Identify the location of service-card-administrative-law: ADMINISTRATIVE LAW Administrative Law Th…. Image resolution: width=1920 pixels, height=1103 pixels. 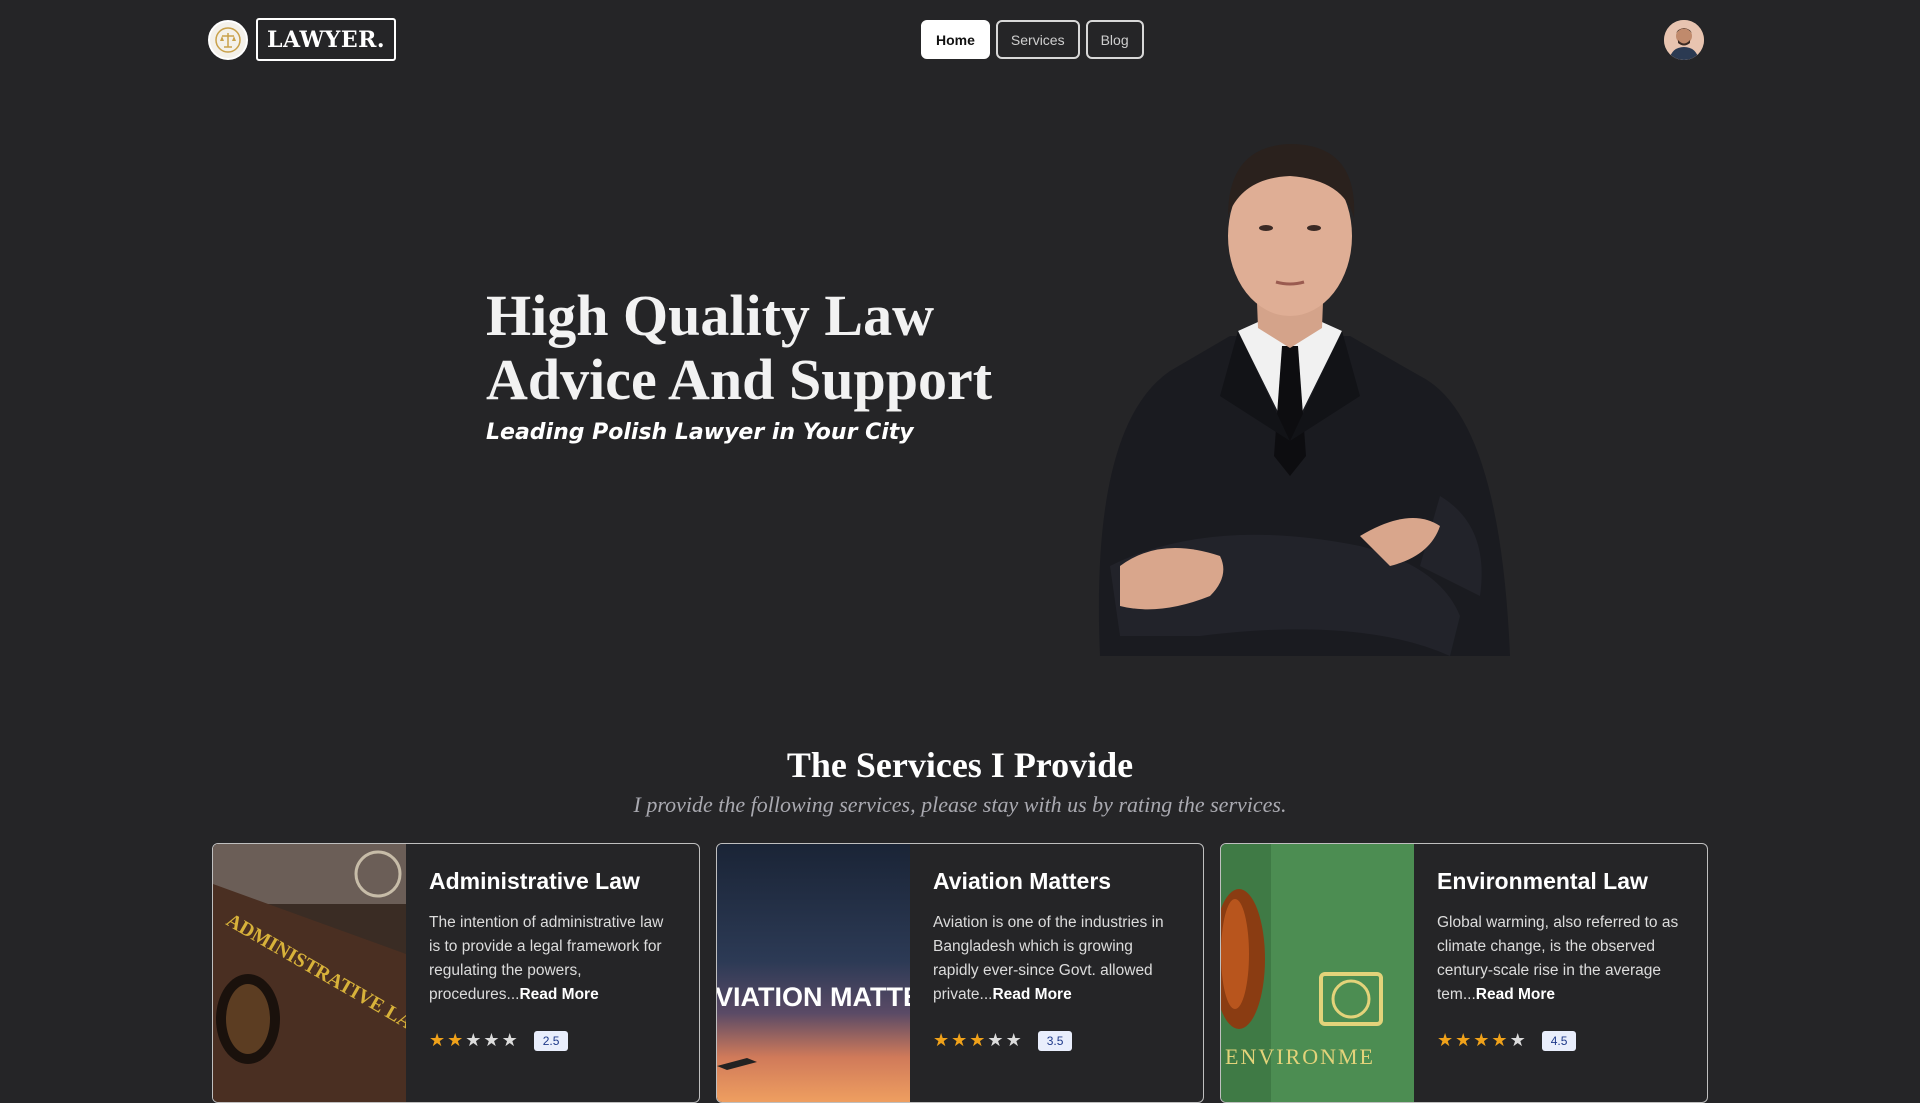
(456, 973).